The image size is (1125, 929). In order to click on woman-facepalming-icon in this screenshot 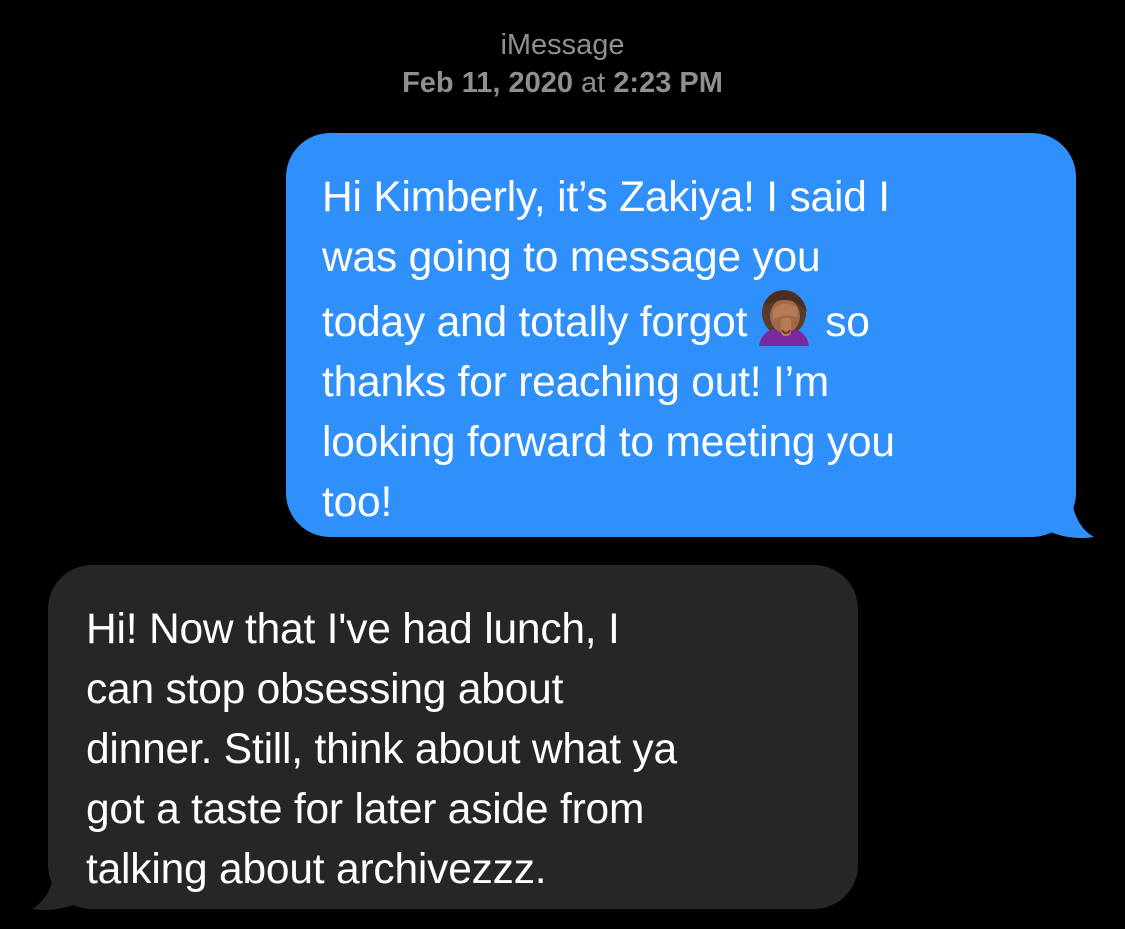, I will do `click(784, 318)`.